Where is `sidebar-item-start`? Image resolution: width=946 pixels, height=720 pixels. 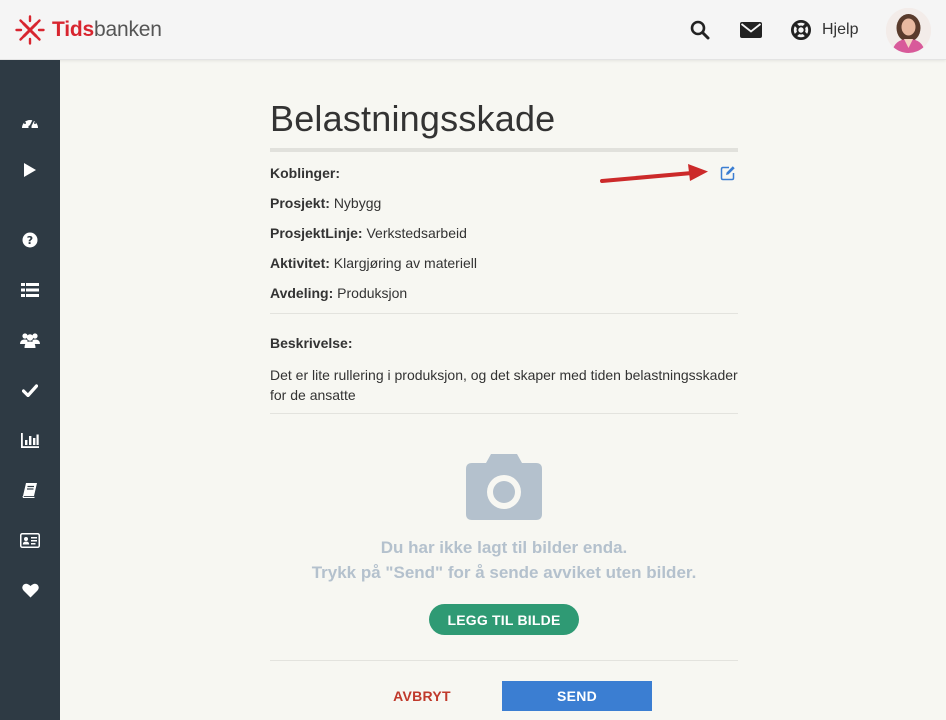
sidebar-item-start is located at coordinates (30, 170).